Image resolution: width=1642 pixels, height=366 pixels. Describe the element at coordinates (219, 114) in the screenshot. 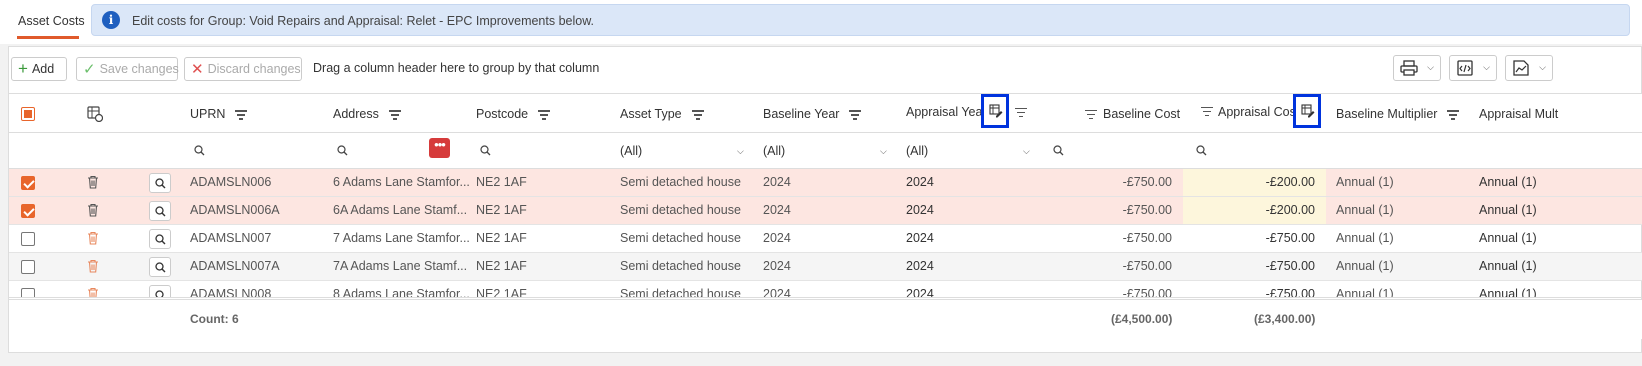

I see `header-uprn: UPRN` at that location.